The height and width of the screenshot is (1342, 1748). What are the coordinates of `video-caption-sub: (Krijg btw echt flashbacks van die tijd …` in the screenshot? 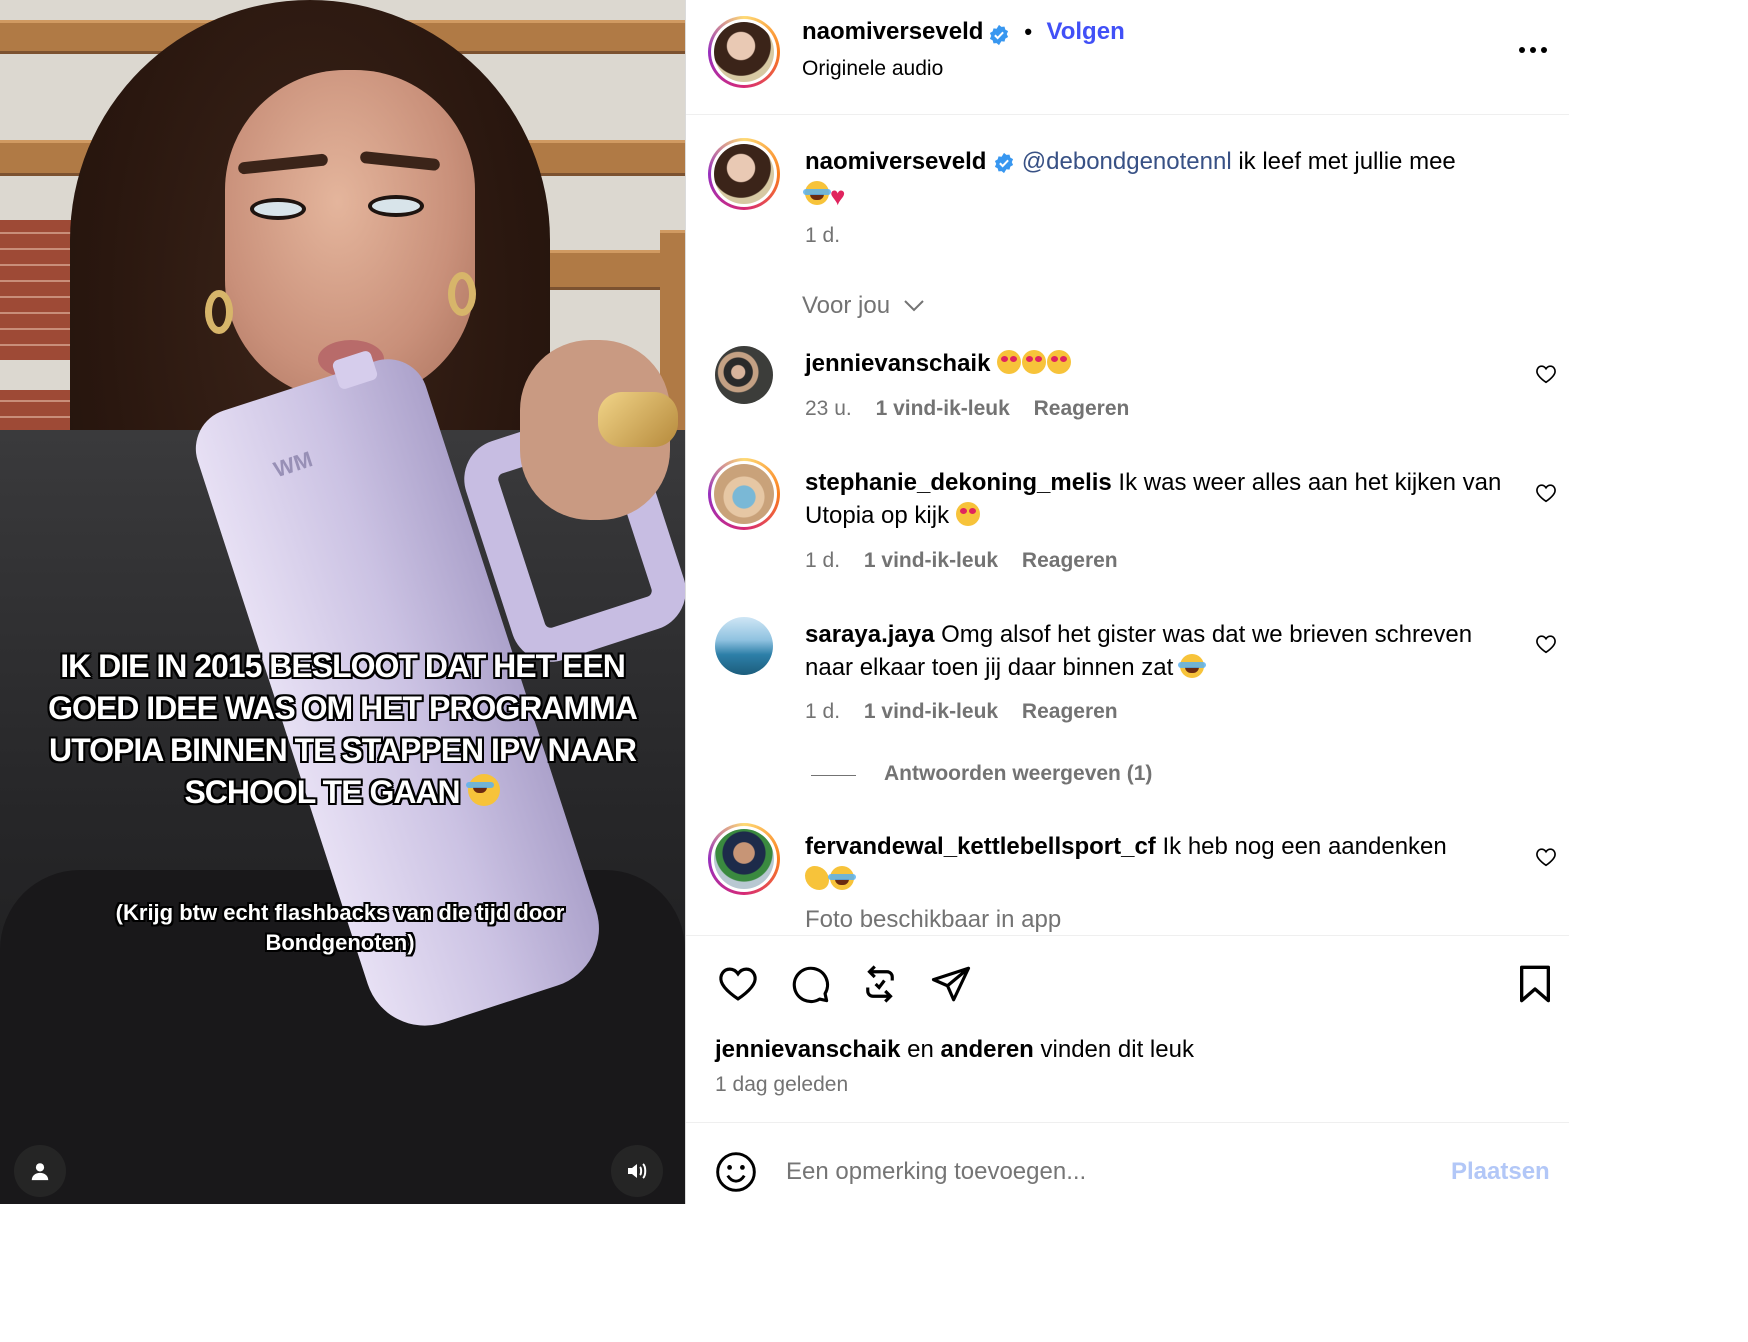 It's located at (340, 927).